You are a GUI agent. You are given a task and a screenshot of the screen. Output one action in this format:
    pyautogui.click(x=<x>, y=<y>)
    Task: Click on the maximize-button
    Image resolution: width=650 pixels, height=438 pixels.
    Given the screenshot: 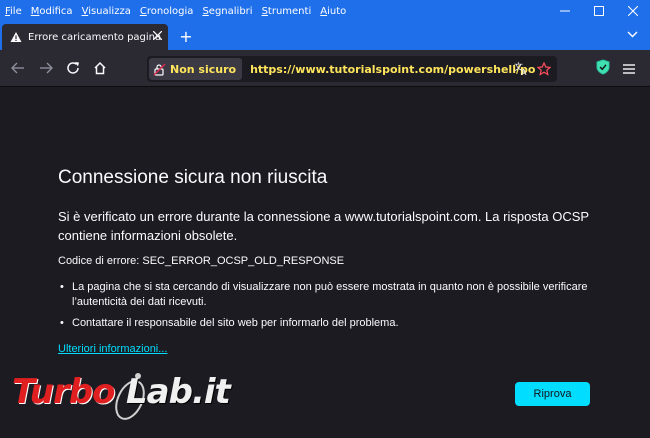 What is the action you would take?
    pyautogui.click(x=599, y=11)
    